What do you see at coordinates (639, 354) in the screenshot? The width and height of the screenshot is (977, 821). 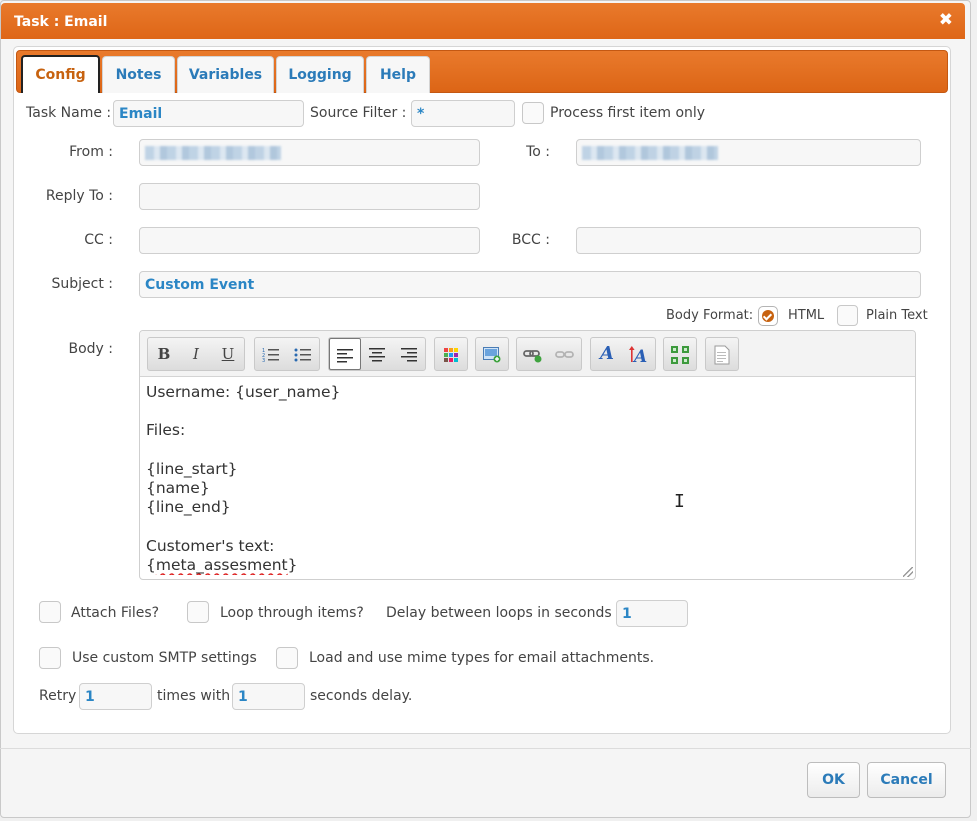 I see `font-size-icon: A` at bounding box center [639, 354].